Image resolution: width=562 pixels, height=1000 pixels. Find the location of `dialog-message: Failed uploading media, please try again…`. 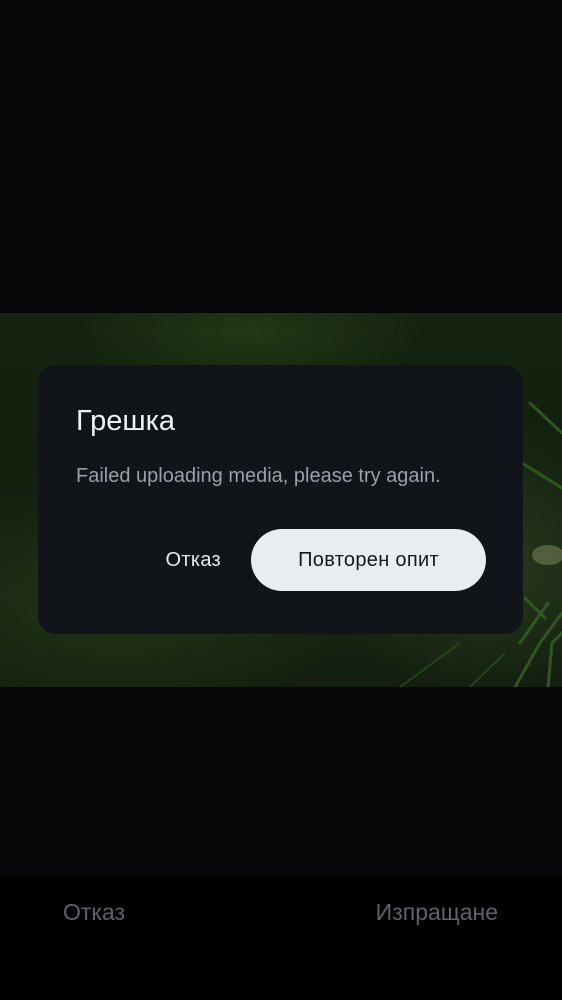

dialog-message: Failed uploading media, please try again… is located at coordinates (258, 476).